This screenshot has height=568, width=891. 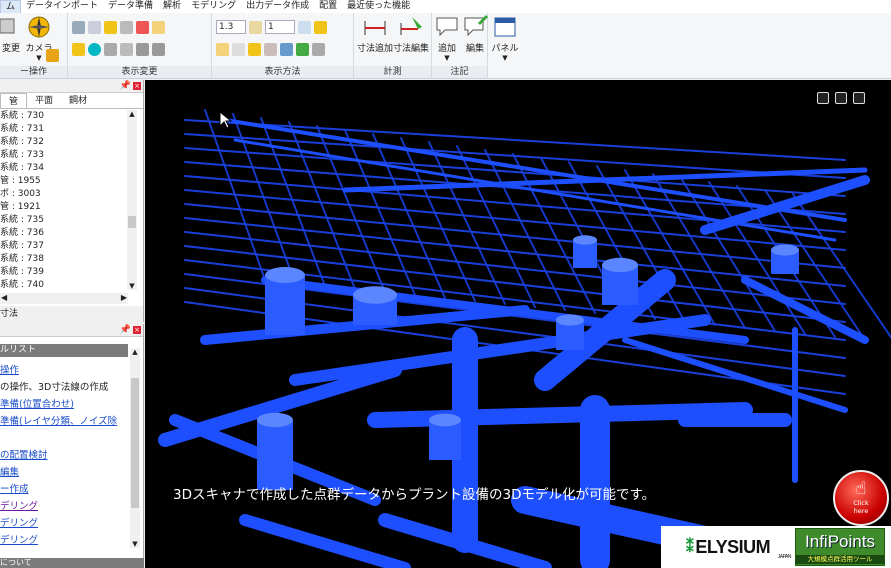 What do you see at coordinates (78, 100) in the screenshot?
I see `tab-steel: 鋼材` at bounding box center [78, 100].